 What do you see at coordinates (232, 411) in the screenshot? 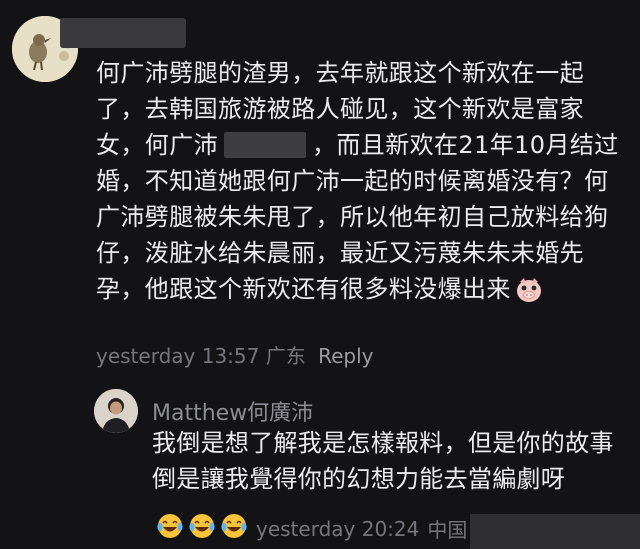
I see `reply-username: Matthew何廣沛` at bounding box center [232, 411].